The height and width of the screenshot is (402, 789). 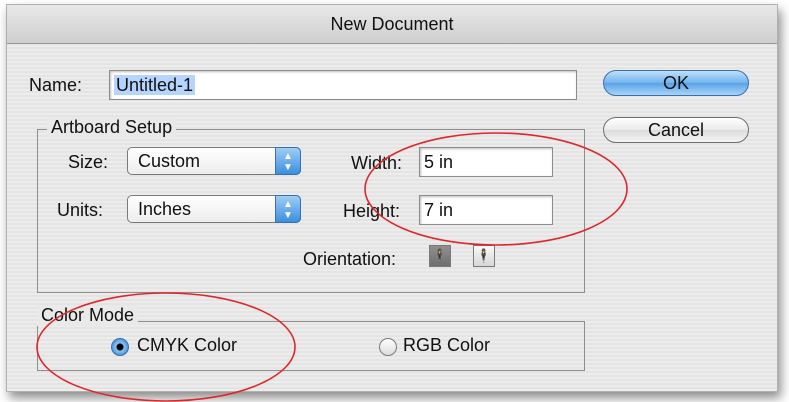 I want to click on annotation-ellipse-color-mode, so click(x=166, y=347).